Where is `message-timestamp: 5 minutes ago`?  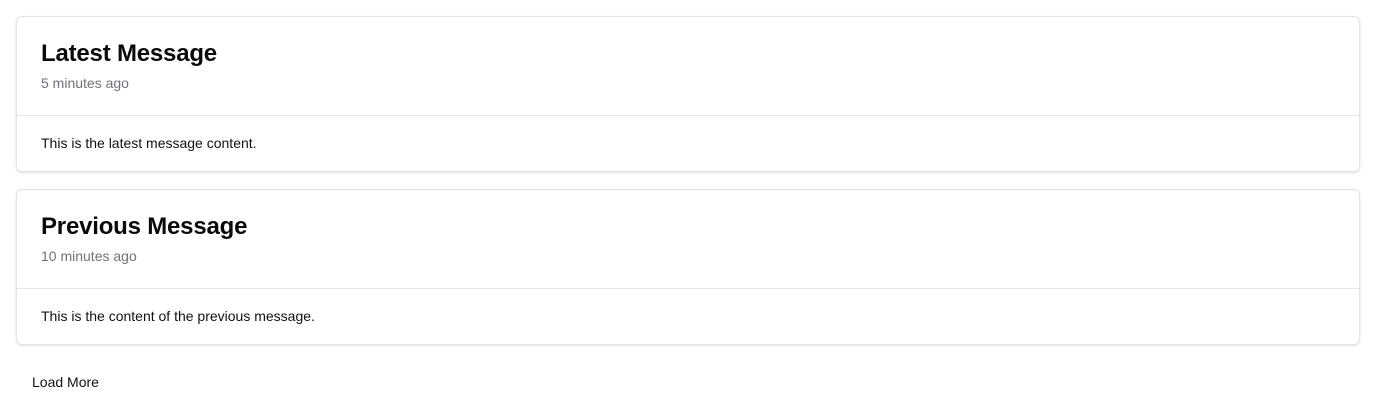
message-timestamp: 5 minutes ago is located at coordinates (85, 83).